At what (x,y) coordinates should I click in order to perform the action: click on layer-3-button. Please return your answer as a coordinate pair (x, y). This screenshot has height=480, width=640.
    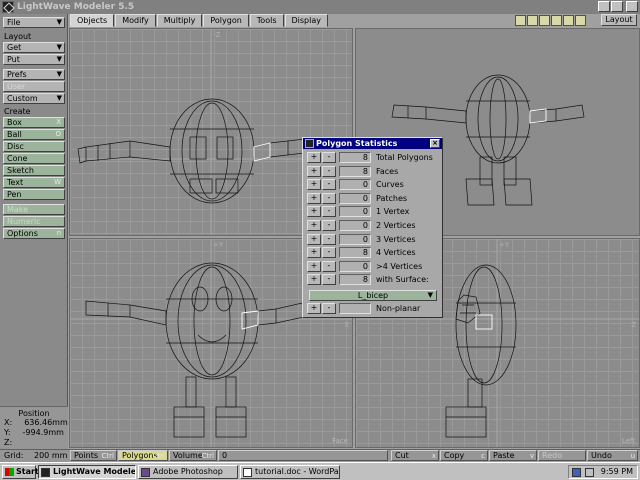
    Looking at the image, I should click on (544, 20).